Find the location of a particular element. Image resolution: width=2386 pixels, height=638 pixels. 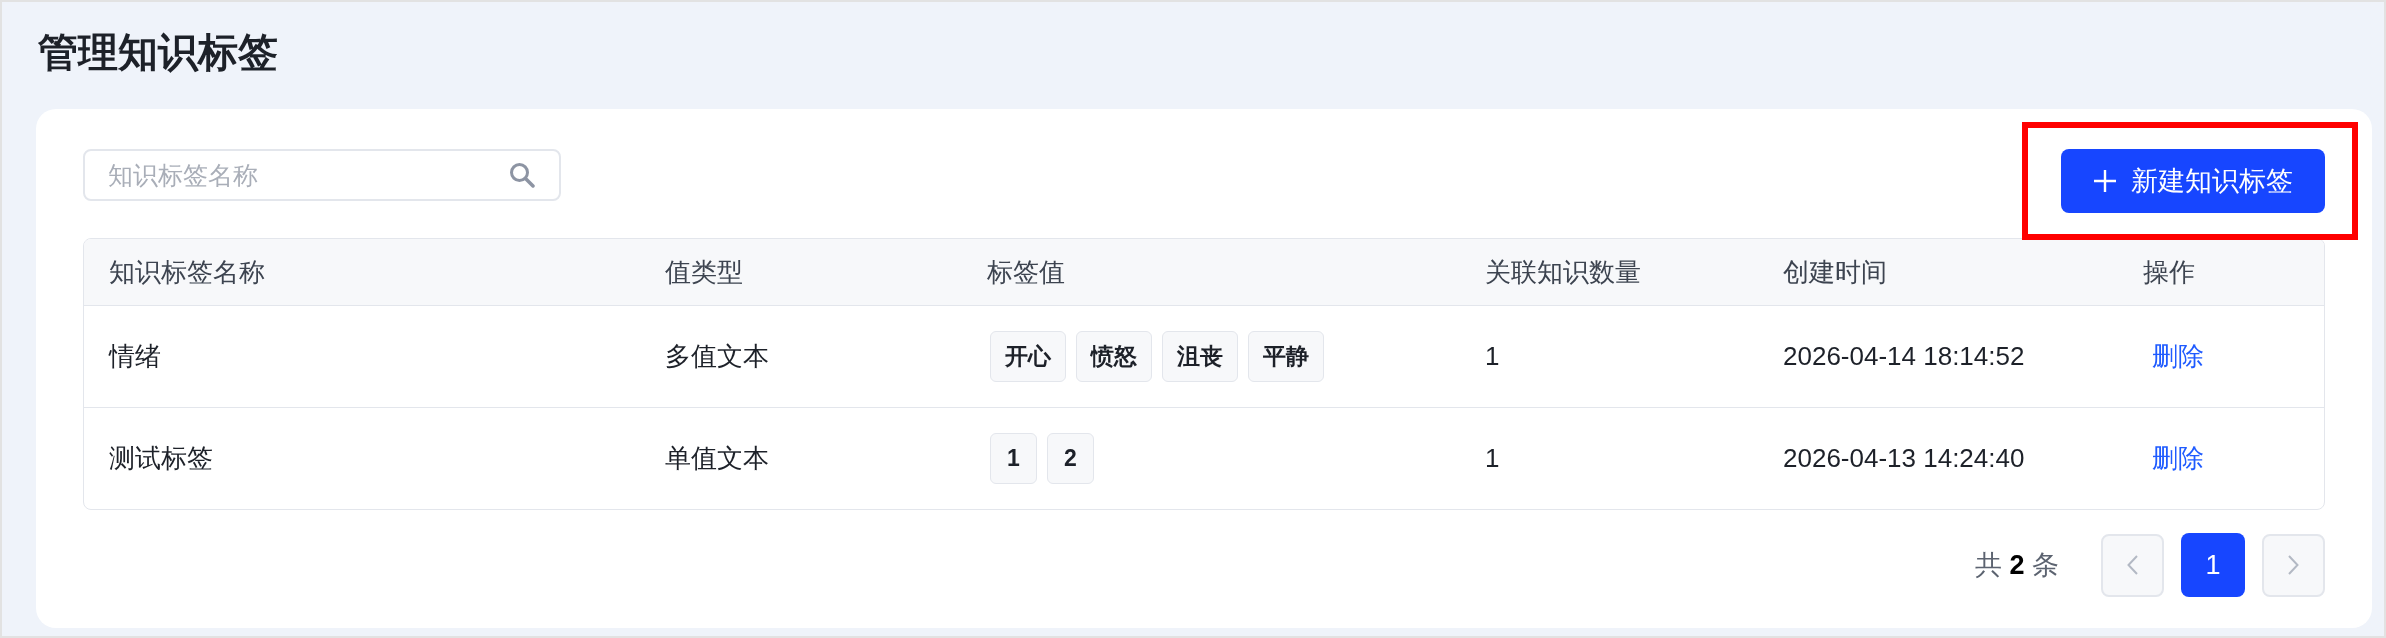

column-header: 标签值 is located at coordinates (1026, 271).